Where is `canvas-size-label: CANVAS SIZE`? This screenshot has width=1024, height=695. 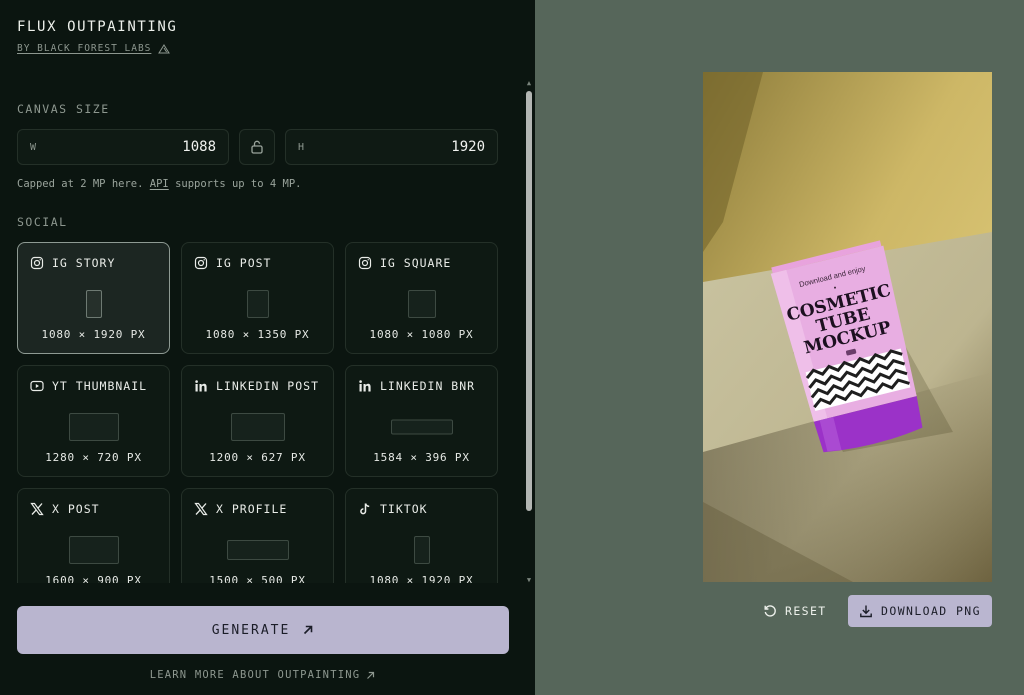 canvas-size-label: CANVAS SIZE is located at coordinates (63, 109).